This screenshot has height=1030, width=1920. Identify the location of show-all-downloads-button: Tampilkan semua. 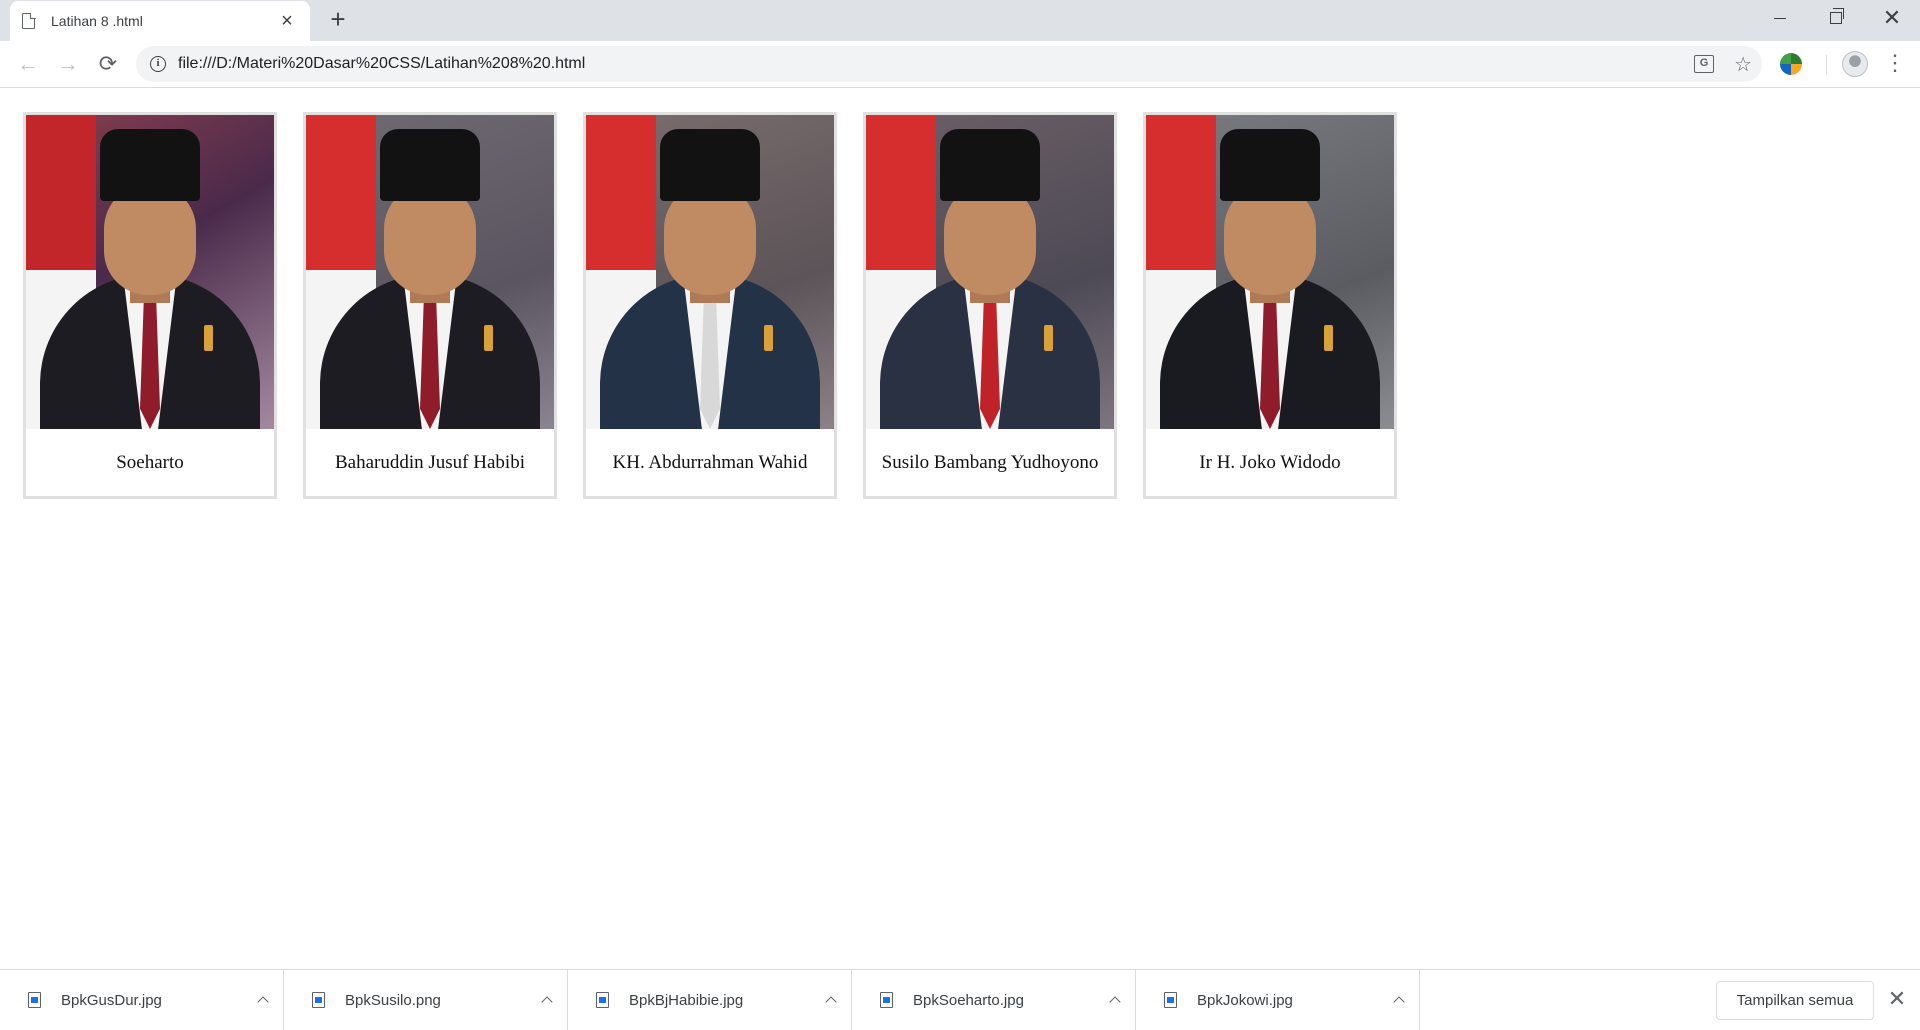
(1795, 1000).